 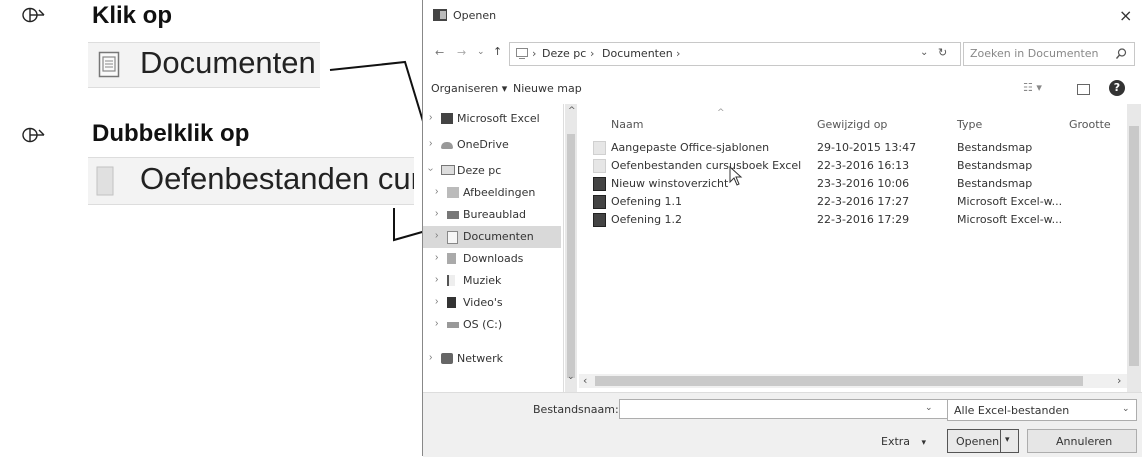 What do you see at coordinates (492, 215) in the screenshot?
I see `nav-item-bureaublad: › Bureaublad` at bounding box center [492, 215].